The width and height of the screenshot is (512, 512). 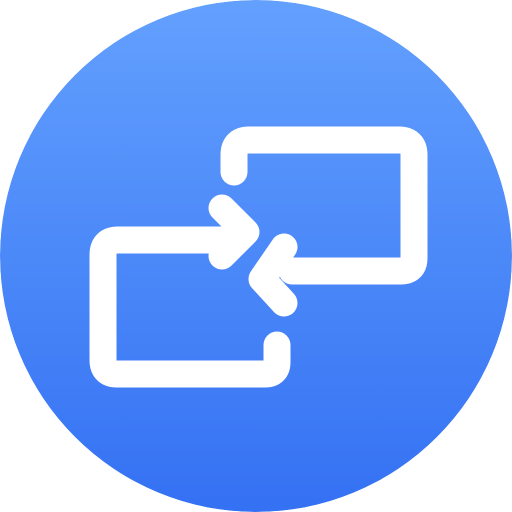 What do you see at coordinates (273, 275) in the screenshot?
I see `left-arrow-head-icon` at bounding box center [273, 275].